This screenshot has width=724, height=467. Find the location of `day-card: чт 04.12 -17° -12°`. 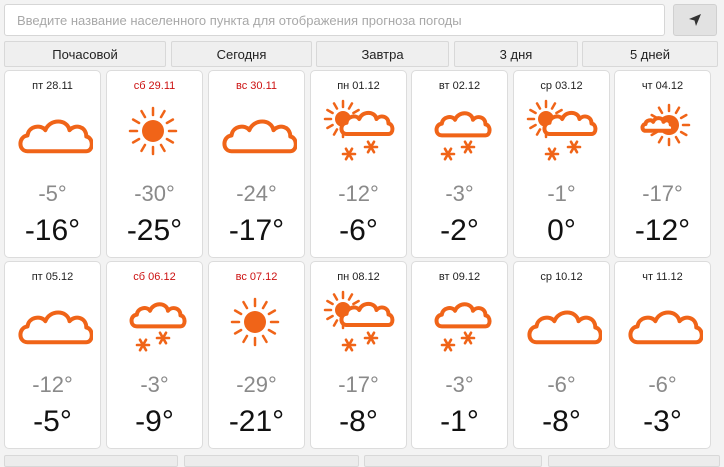

day-card: чт 04.12 -17° -12° is located at coordinates (662, 164).